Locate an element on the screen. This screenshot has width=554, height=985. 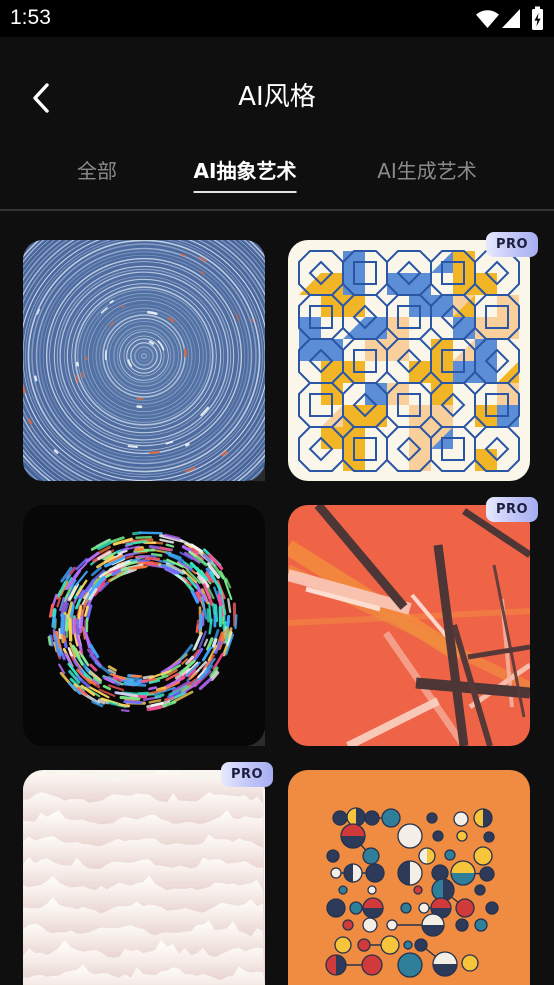
tab-label: 全部 is located at coordinates (97, 171).